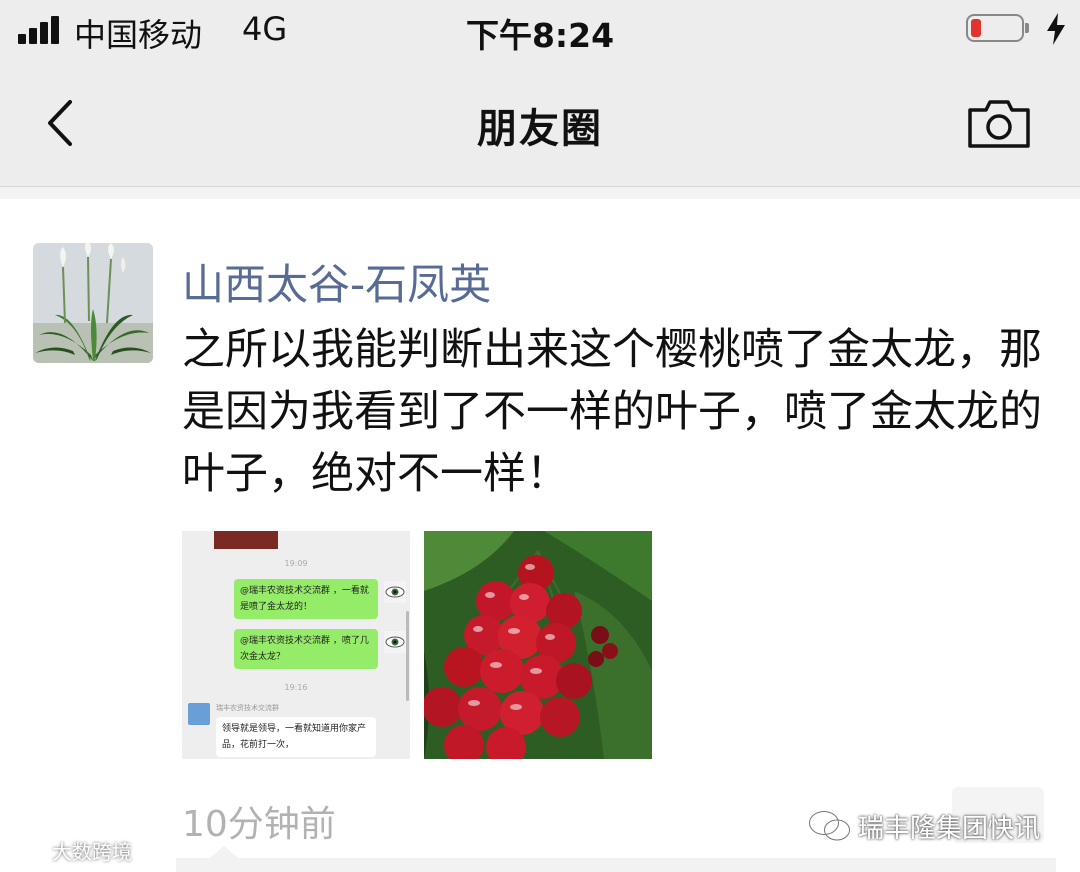  I want to click on status-bar: 中国移动 4G 下午8:24, so click(540, 31).